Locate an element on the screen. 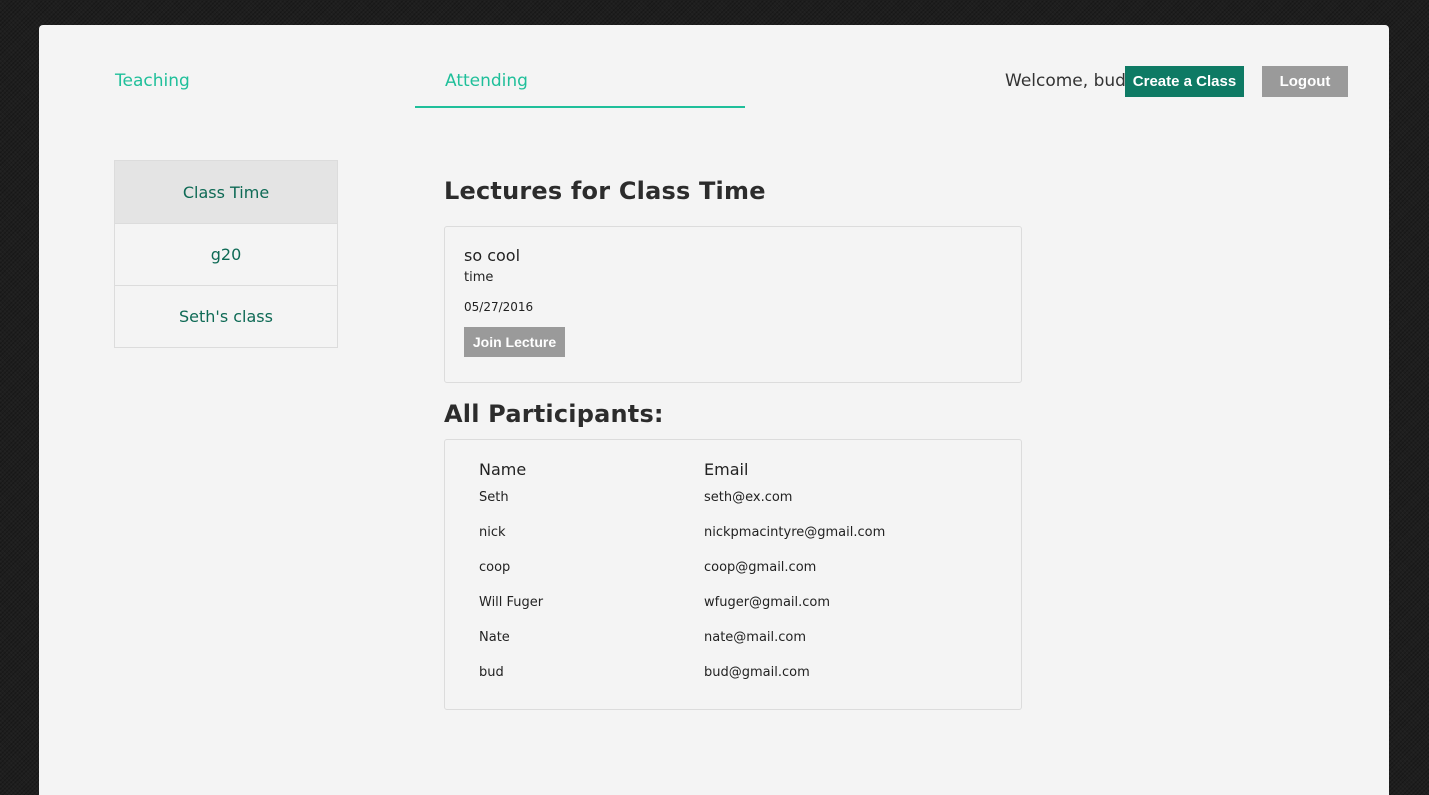 This screenshot has width=1429, height=795. class-sidebar: Class Time g20 Seth's class is located at coordinates (226, 254).